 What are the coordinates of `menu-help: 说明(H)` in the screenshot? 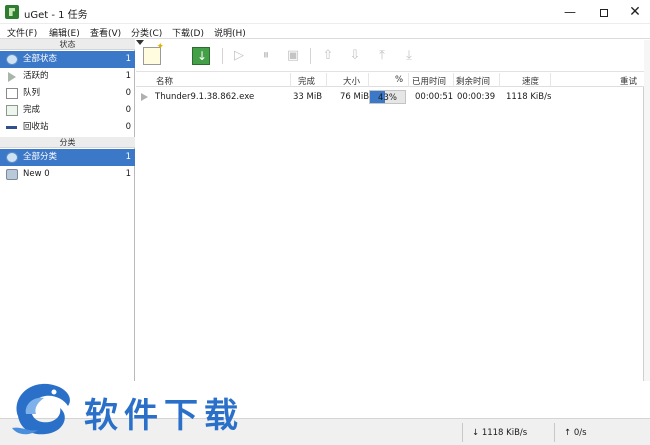 It's located at (230, 32).